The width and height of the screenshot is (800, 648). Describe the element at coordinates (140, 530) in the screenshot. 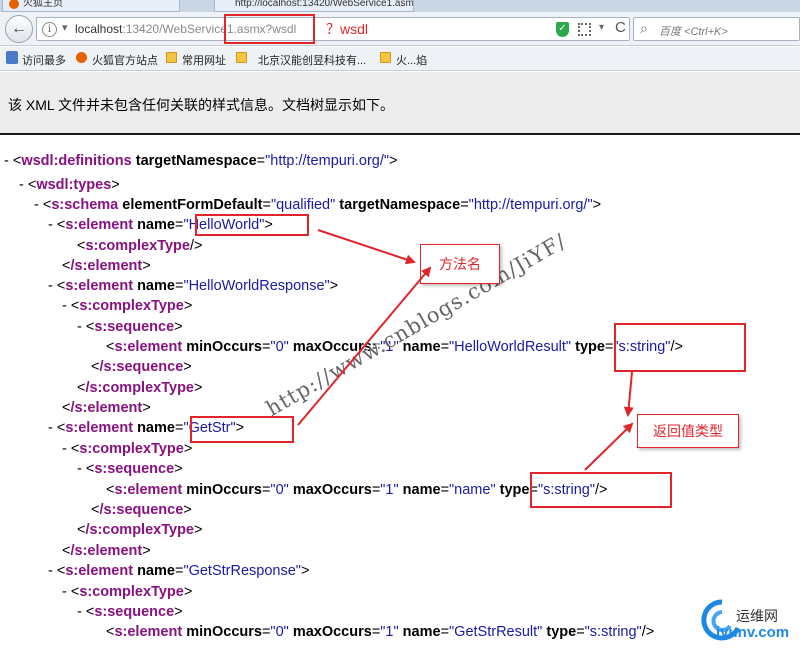

I see `xml-line: </s:complexType>` at that location.